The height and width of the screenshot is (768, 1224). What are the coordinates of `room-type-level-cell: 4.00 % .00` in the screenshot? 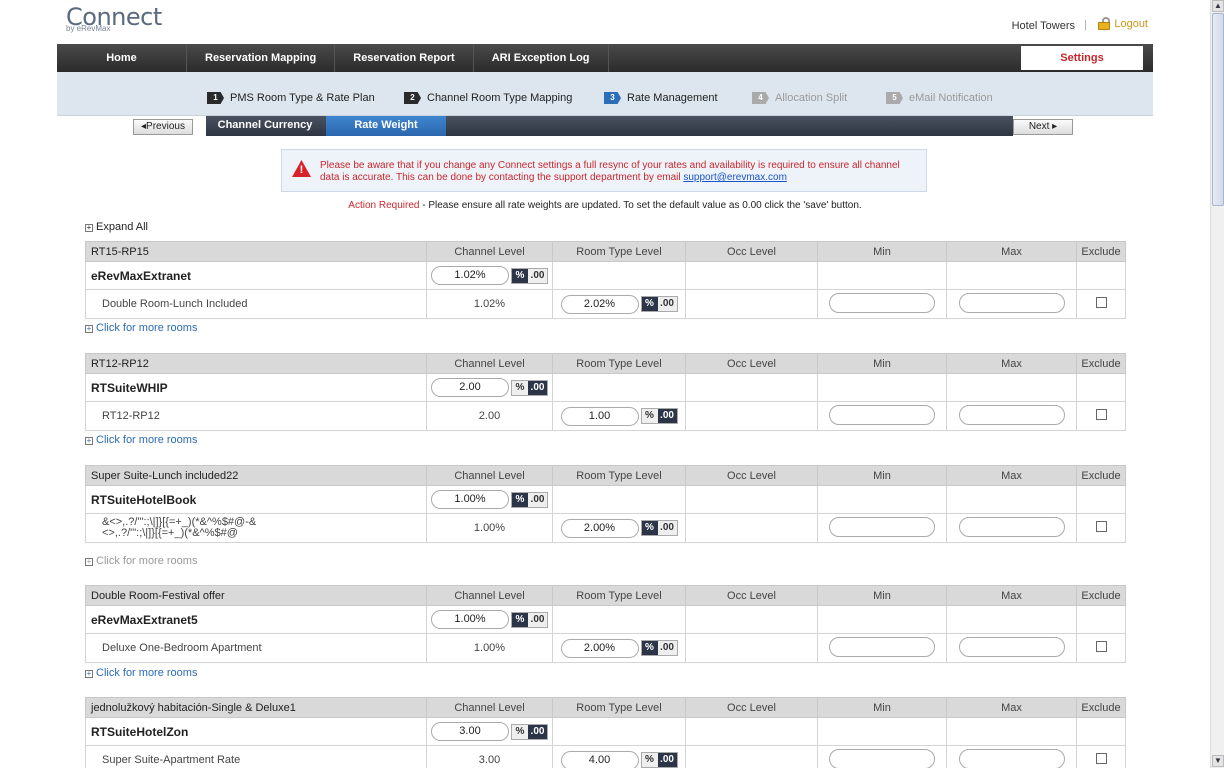 It's located at (619, 756).